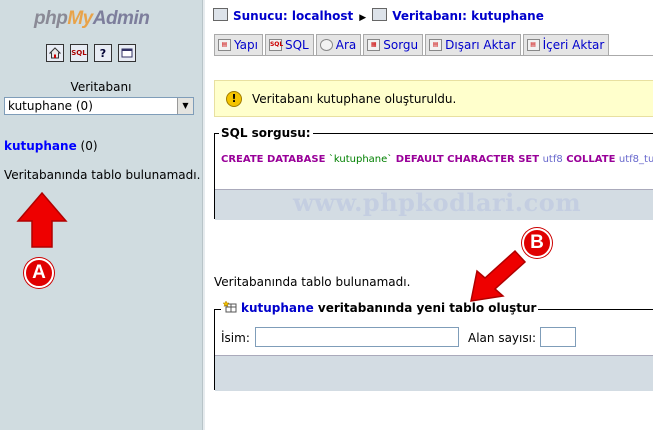 This screenshot has height=430, width=653. What do you see at coordinates (275, 45) in the screenshot?
I see `sql-tab-icon: SQL` at bounding box center [275, 45].